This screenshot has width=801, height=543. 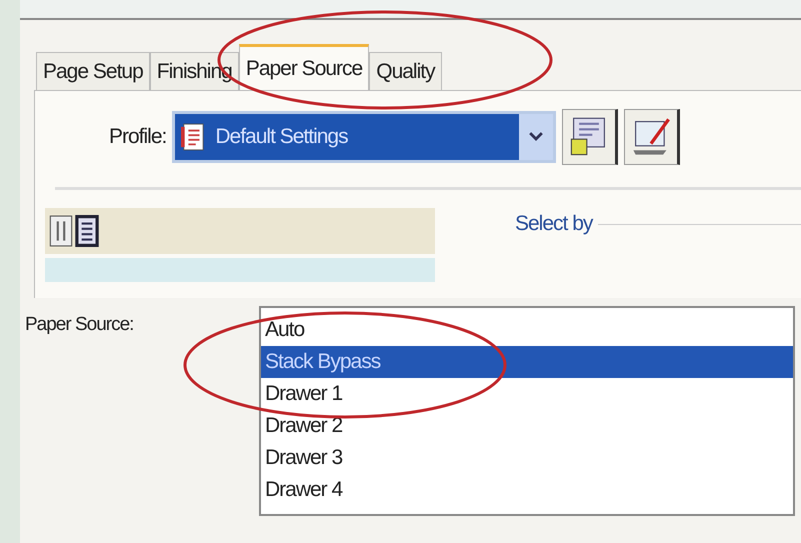 I want to click on list-view-icon, so click(x=87, y=231).